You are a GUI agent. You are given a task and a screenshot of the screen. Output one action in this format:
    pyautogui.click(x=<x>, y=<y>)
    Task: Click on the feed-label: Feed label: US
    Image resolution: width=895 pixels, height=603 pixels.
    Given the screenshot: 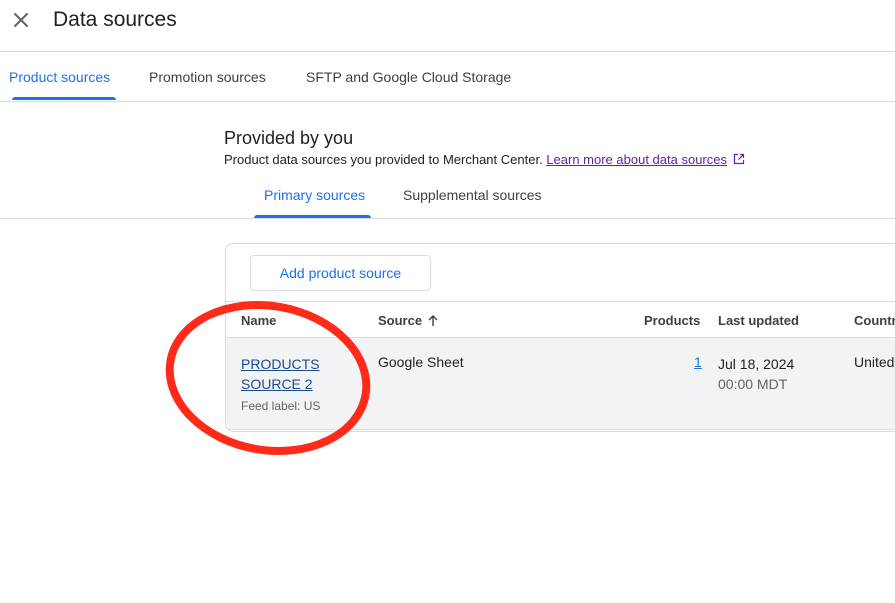 What is the action you would take?
    pyautogui.click(x=281, y=406)
    